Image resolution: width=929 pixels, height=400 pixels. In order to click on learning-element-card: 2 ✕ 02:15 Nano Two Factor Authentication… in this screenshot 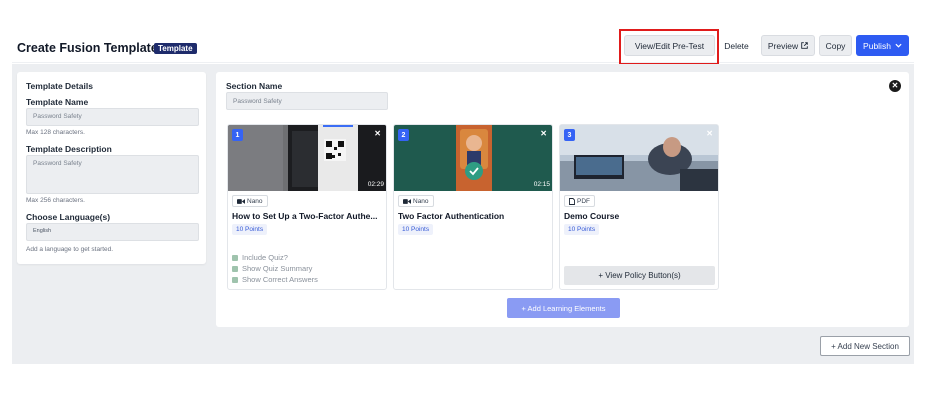, I will do `click(473, 207)`.